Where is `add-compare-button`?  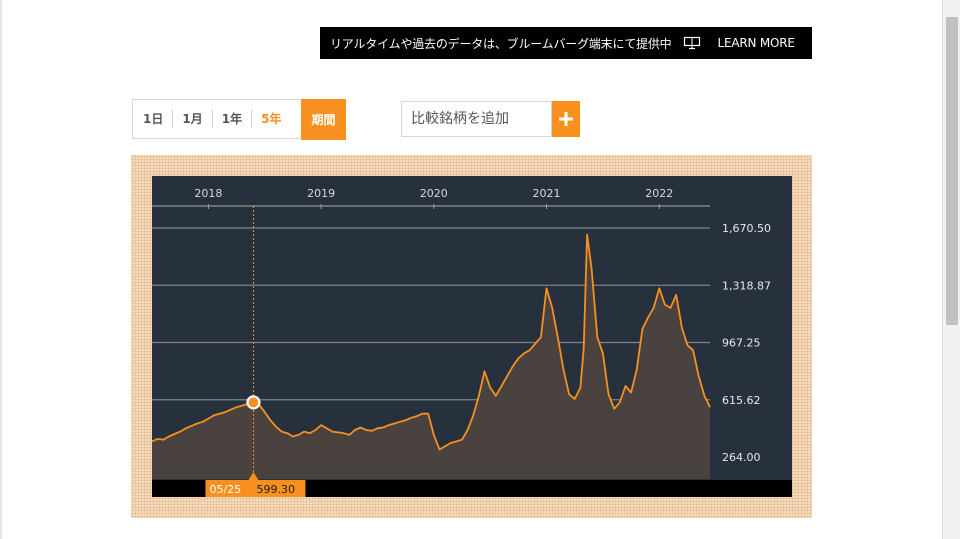
add-compare-button is located at coordinates (566, 119).